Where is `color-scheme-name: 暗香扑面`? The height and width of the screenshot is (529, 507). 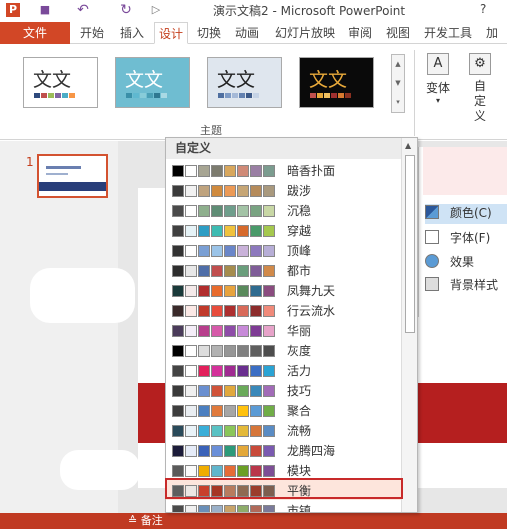 color-scheme-name: 暗香扑面 is located at coordinates (311, 171).